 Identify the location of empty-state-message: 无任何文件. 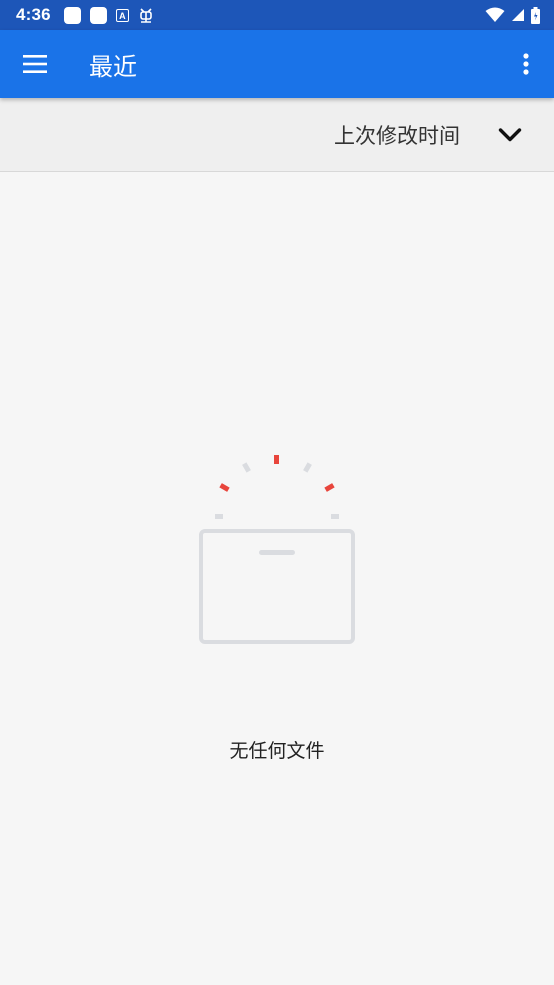
(277, 751).